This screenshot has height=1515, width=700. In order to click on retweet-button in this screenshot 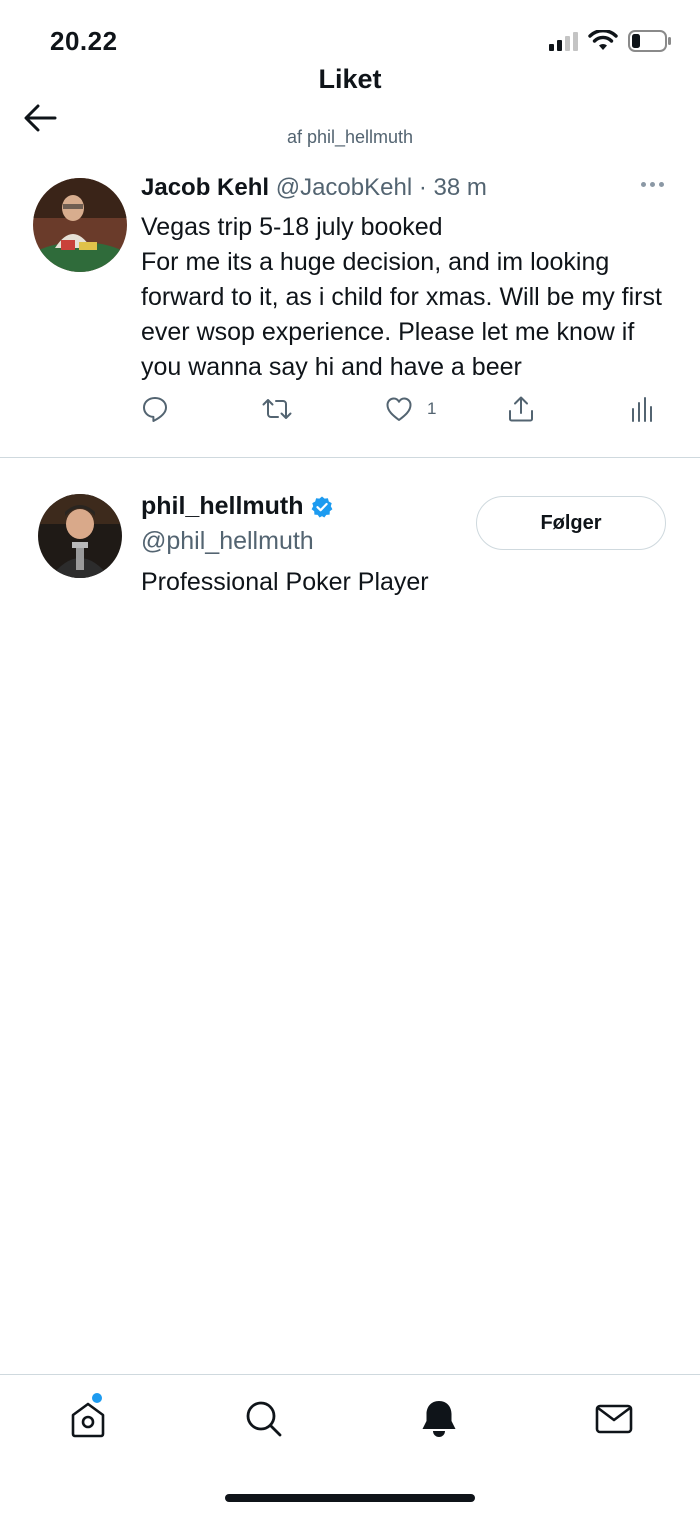, I will do `click(277, 409)`.